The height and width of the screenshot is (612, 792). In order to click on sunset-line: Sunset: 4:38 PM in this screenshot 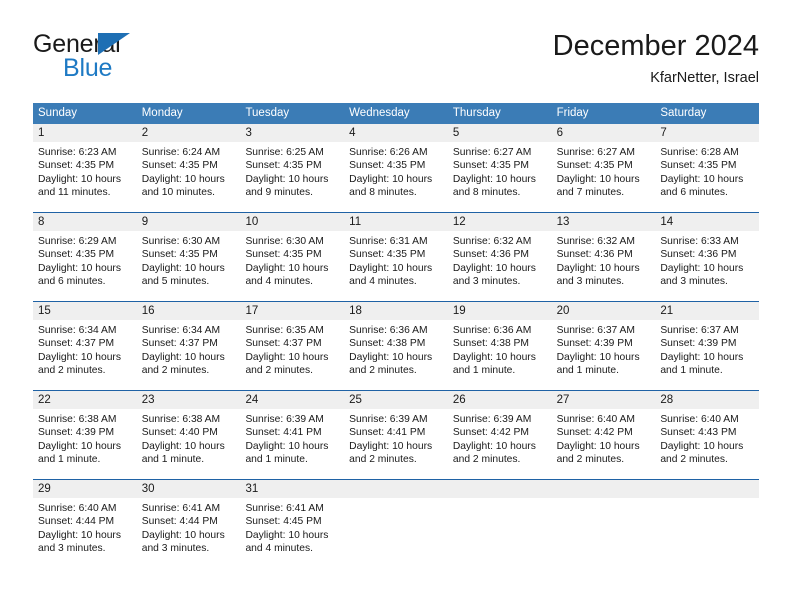, I will do `click(491, 344)`.